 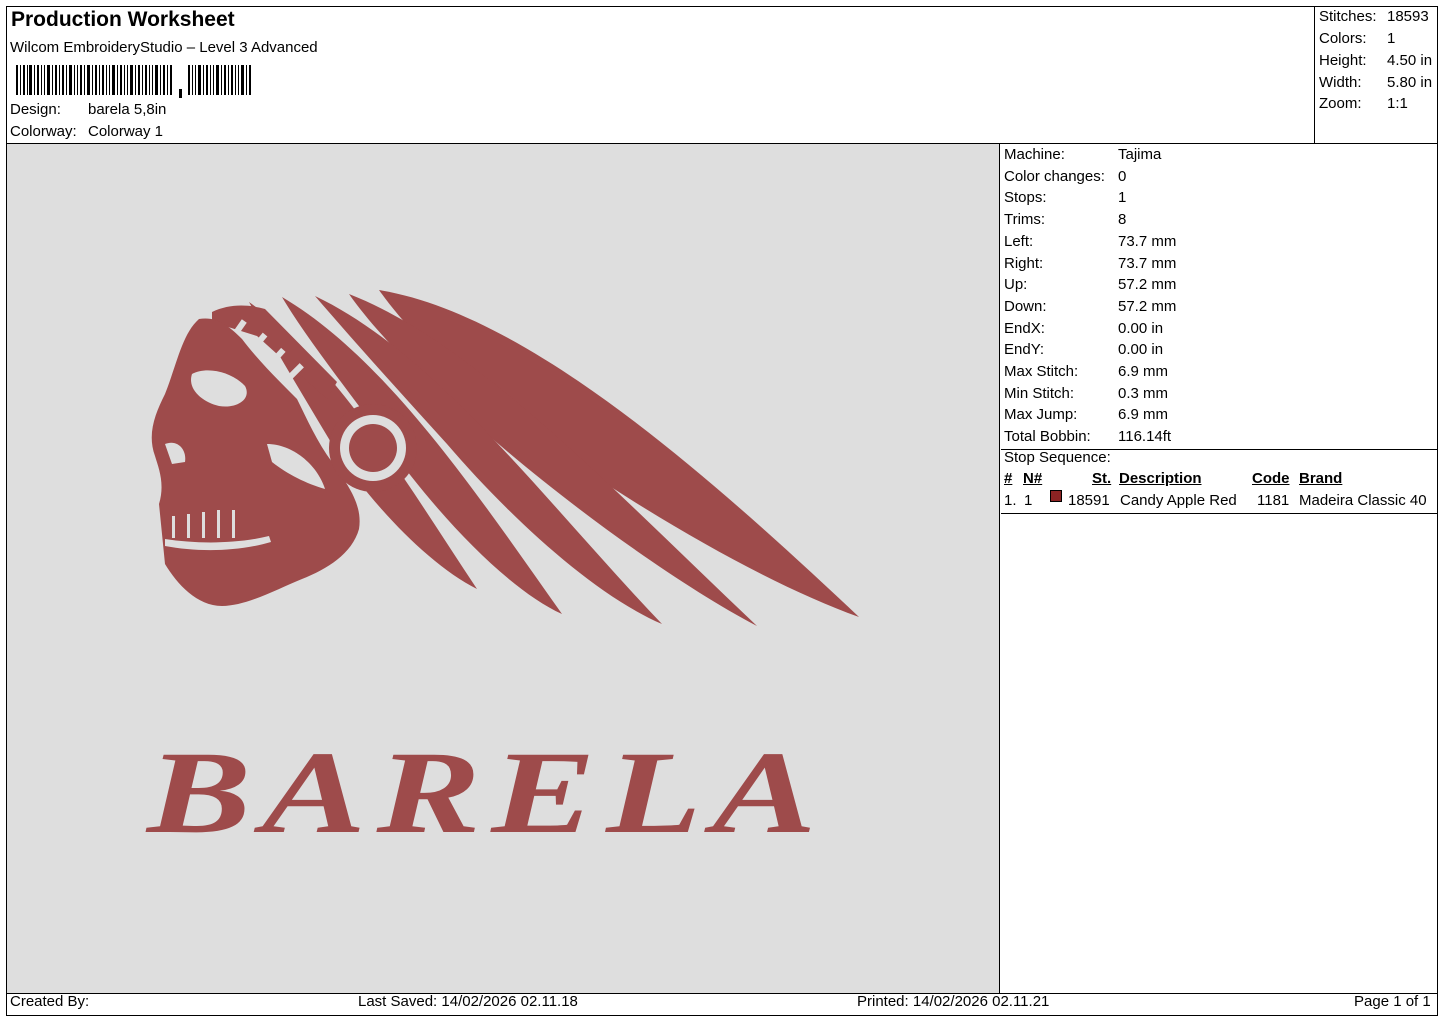 I want to click on stitches-row: Stitches: 18593, so click(x=1374, y=16).